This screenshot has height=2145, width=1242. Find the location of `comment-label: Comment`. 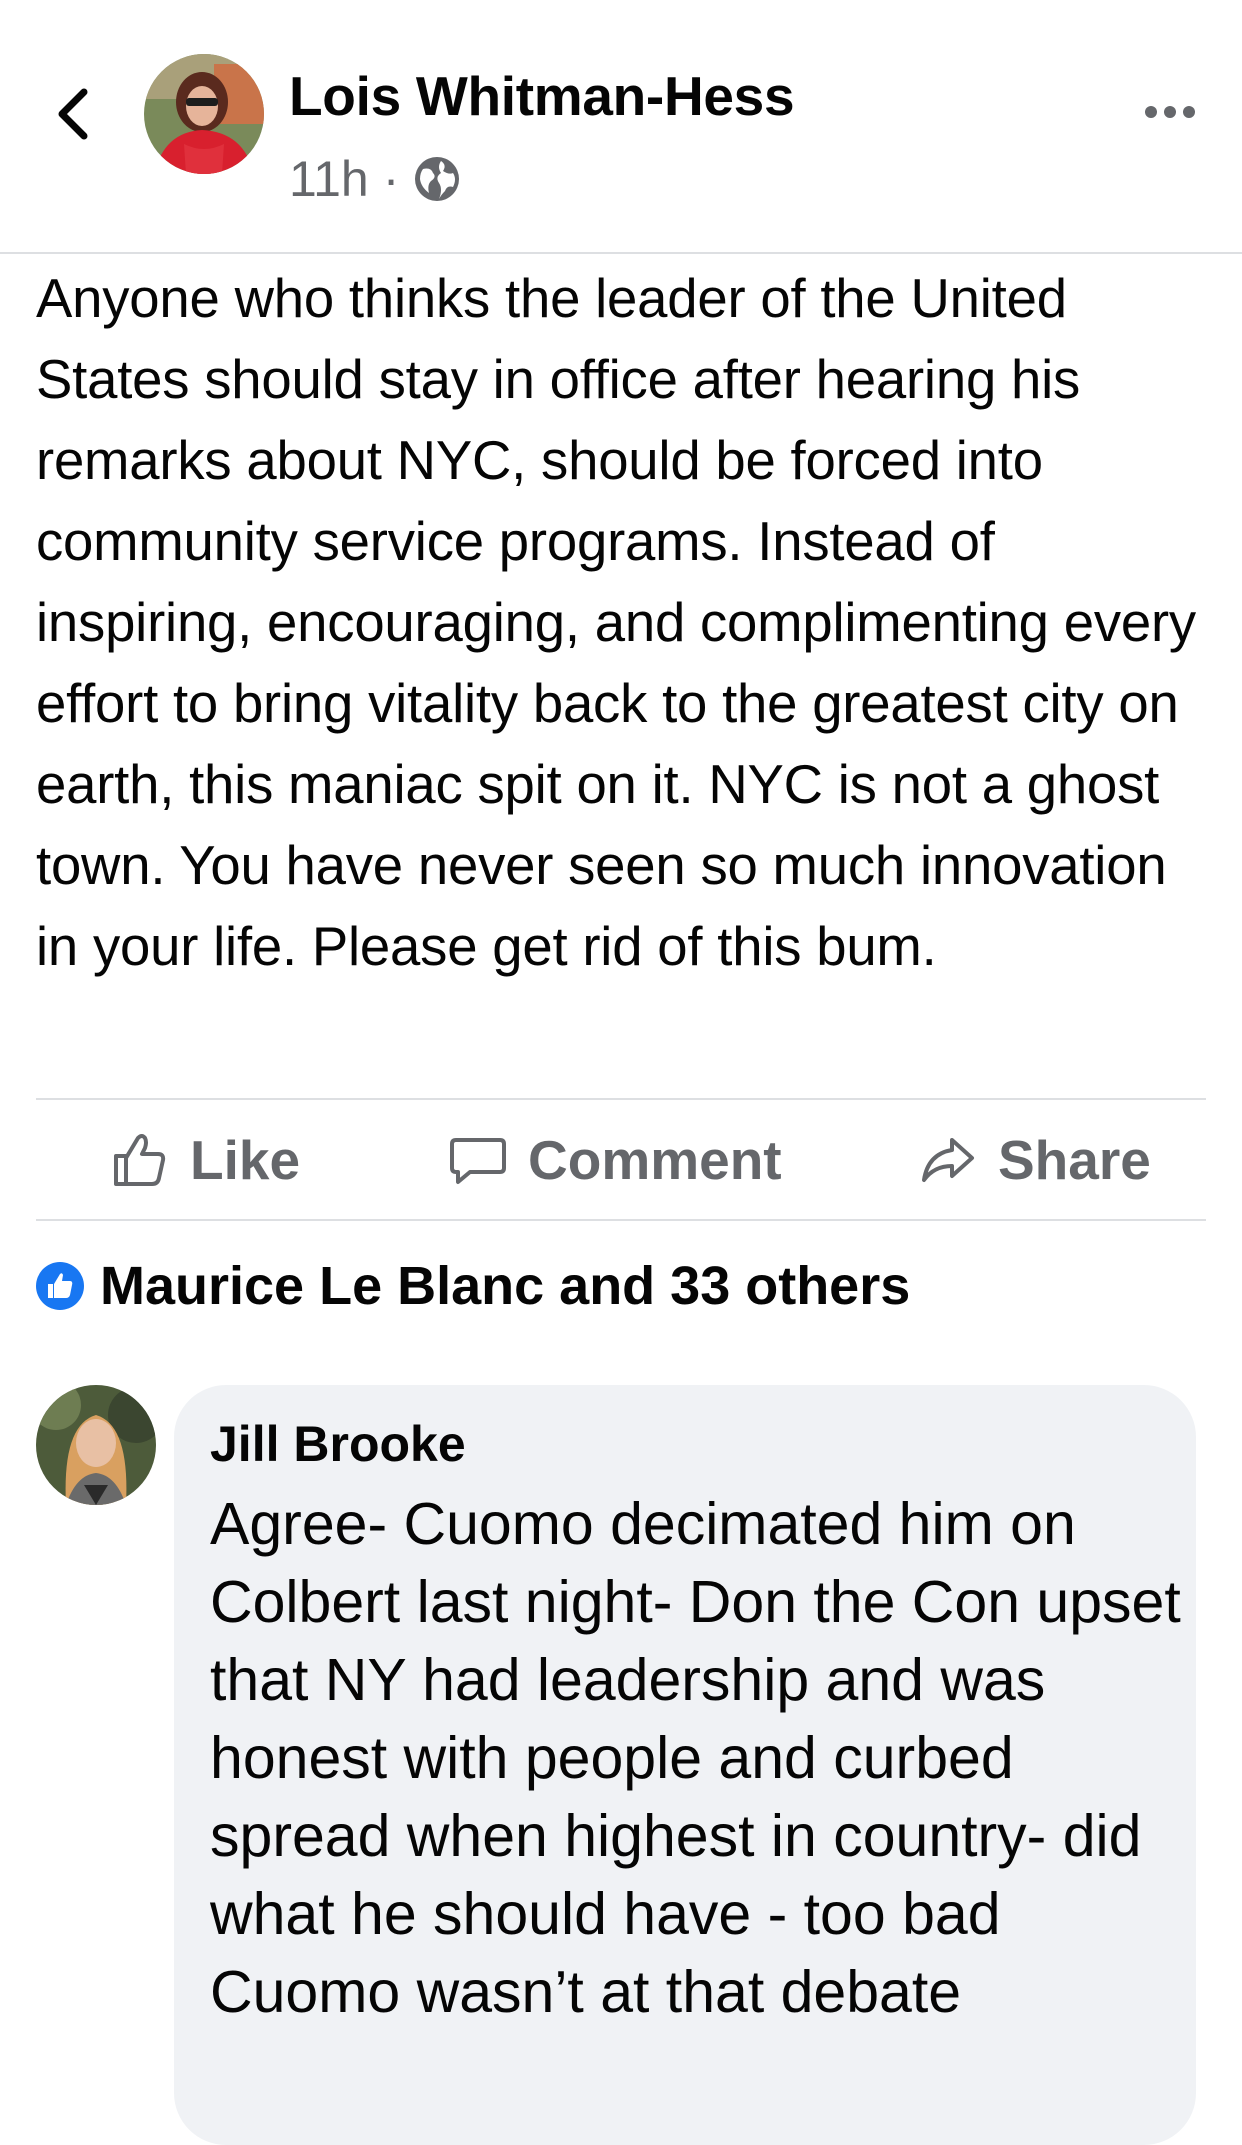

comment-label: Comment is located at coordinates (655, 1160).